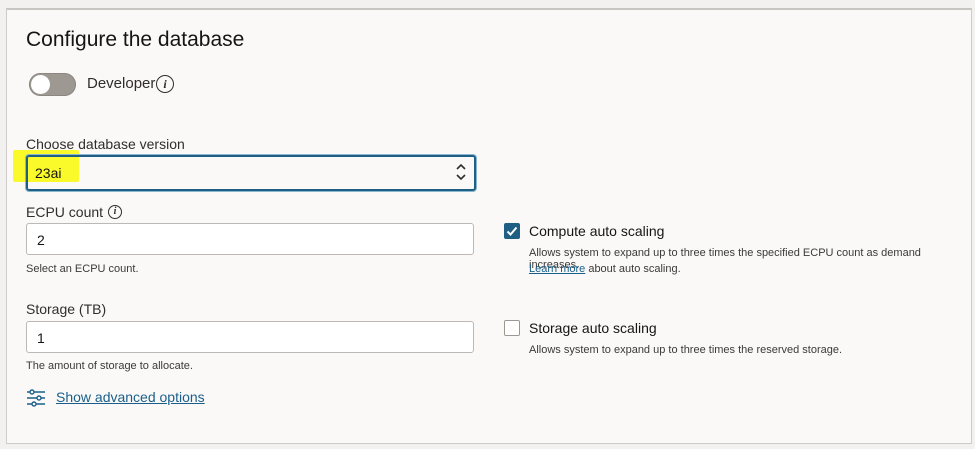  What do you see at coordinates (40, 84) in the screenshot?
I see `toggle-knob` at bounding box center [40, 84].